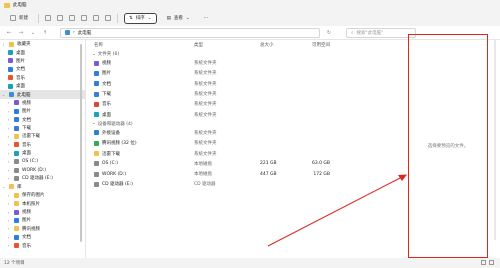 Image resolution: width=500 pixels, height=268 pixels. I want to click on breadcrumb: 此电脑, so click(85, 33).